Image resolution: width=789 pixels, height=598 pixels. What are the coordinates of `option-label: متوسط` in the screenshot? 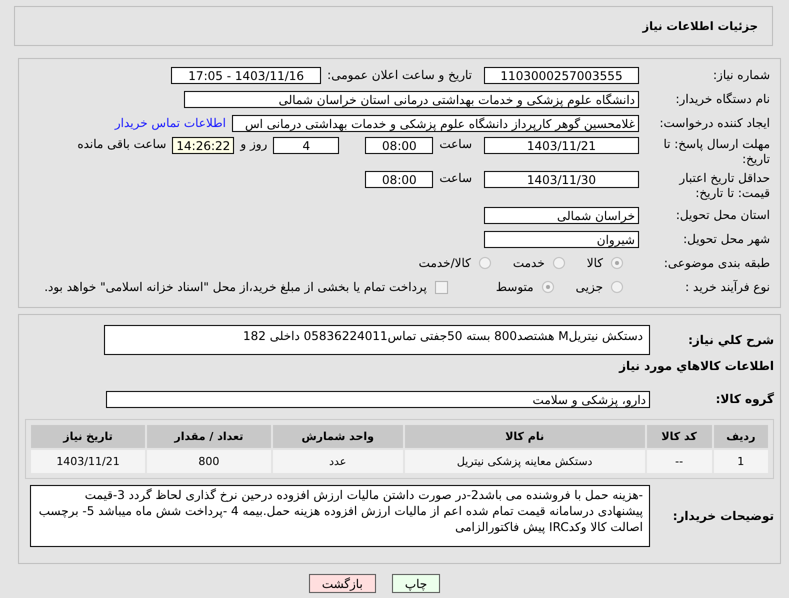 It's located at (515, 287).